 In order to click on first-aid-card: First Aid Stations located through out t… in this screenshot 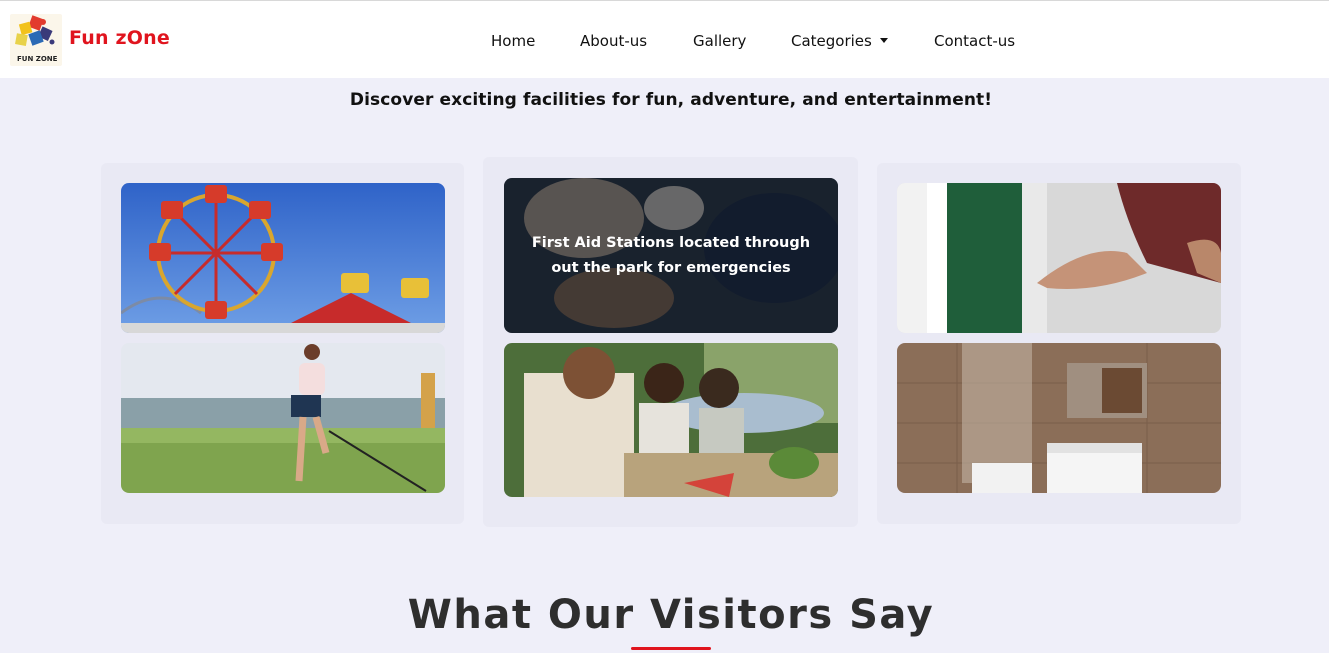, I will do `click(671, 255)`.